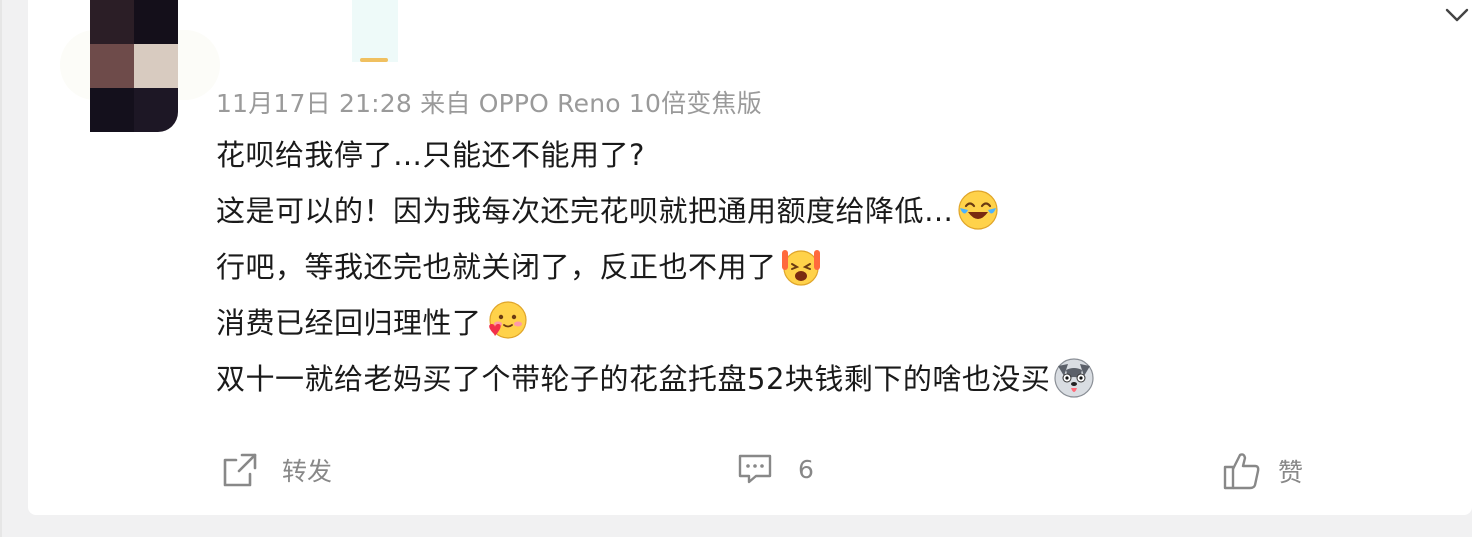 The image size is (1472, 537). I want to click on chevron-down-icon, so click(1457, 15).